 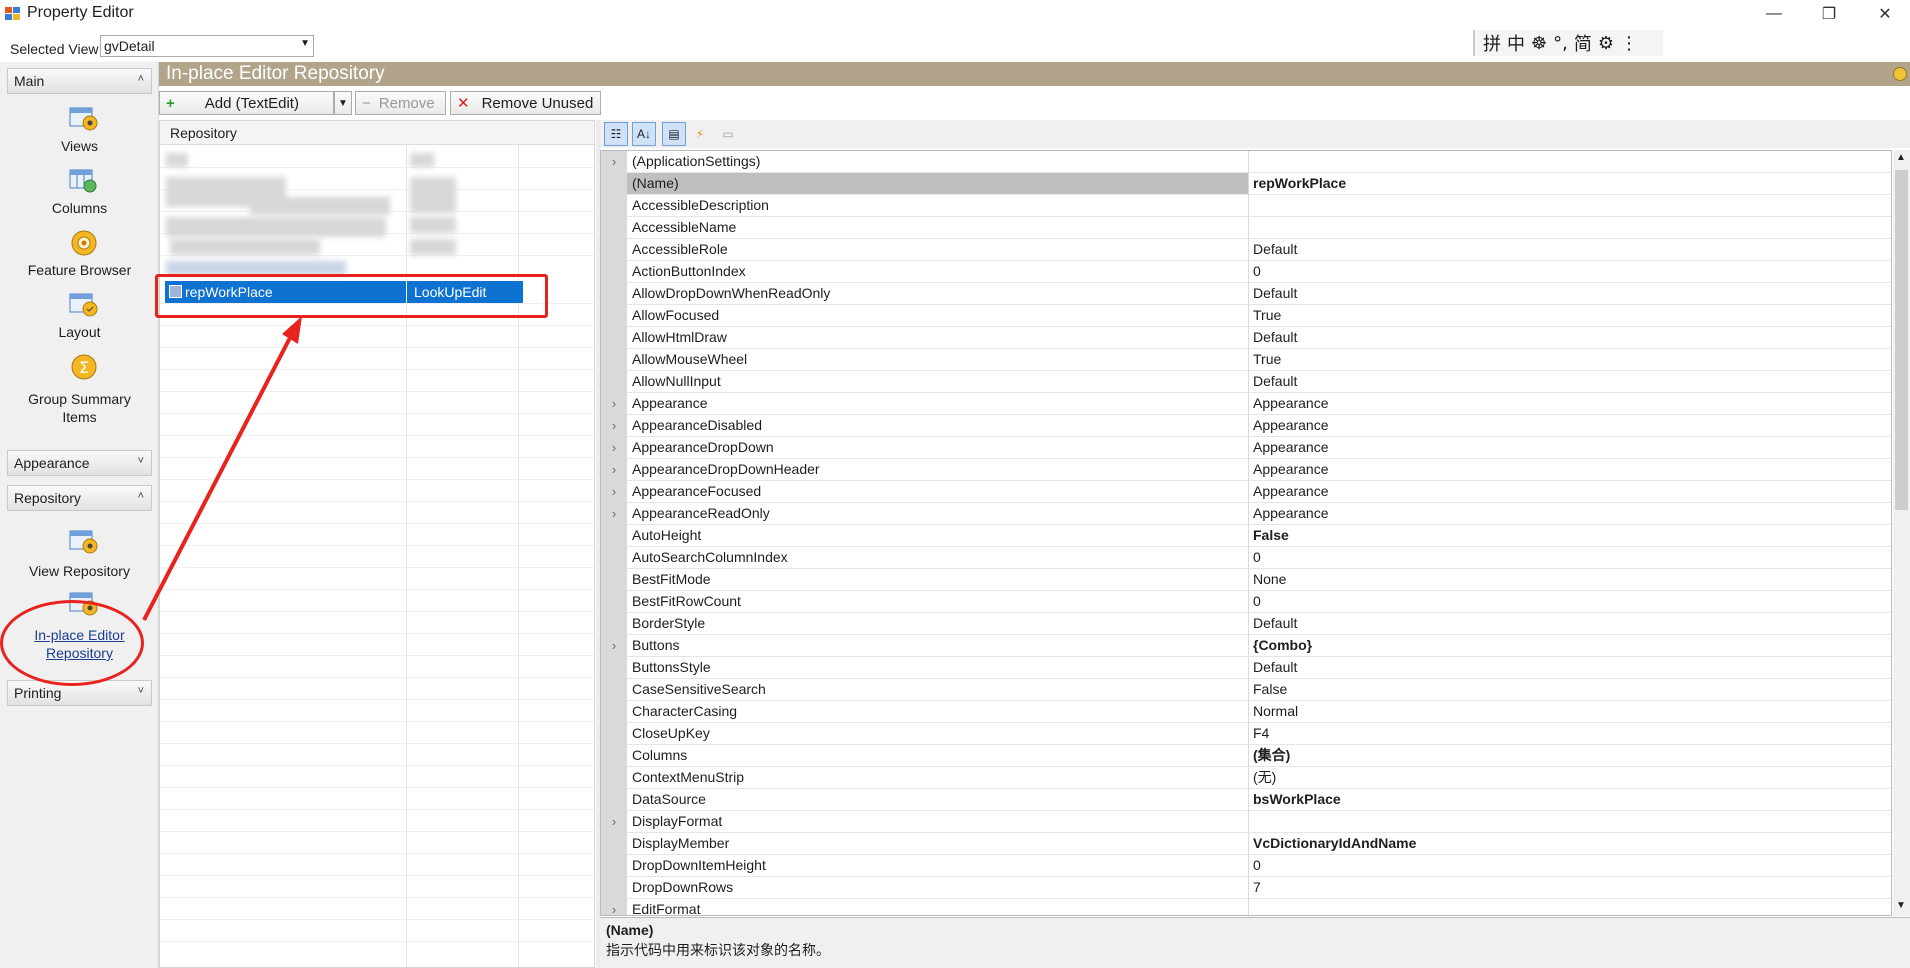 I want to click on remove-unused-button: ✕ Remove Unused, so click(x=525, y=103).